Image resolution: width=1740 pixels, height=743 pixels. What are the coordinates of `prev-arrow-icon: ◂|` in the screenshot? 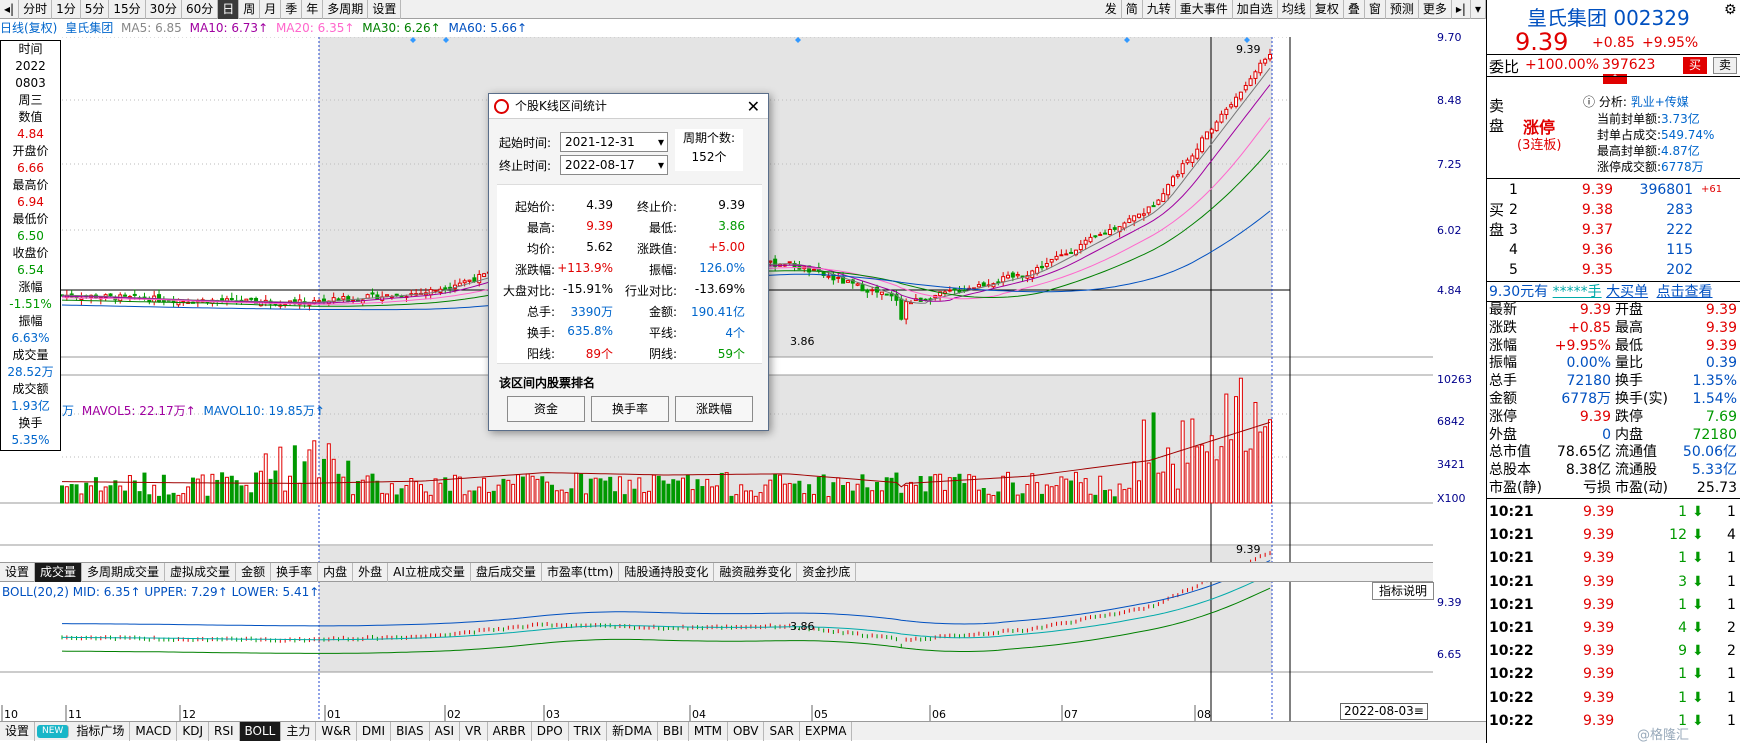 It's located at (10, 9).